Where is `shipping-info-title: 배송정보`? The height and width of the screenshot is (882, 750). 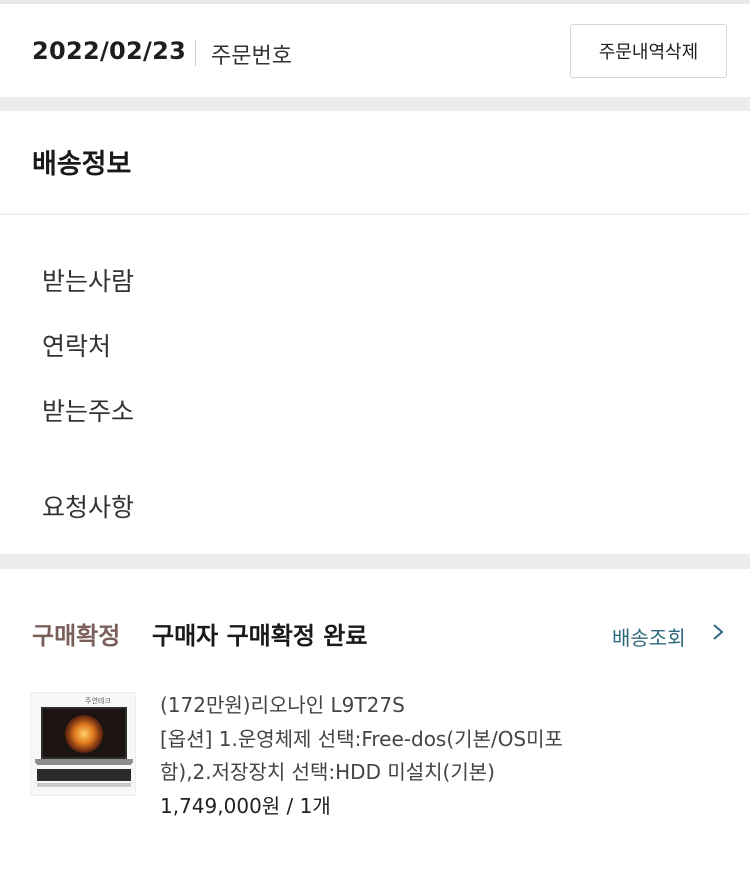
shipping-info-title: 배송정보 is located at coordinates (82, 164).